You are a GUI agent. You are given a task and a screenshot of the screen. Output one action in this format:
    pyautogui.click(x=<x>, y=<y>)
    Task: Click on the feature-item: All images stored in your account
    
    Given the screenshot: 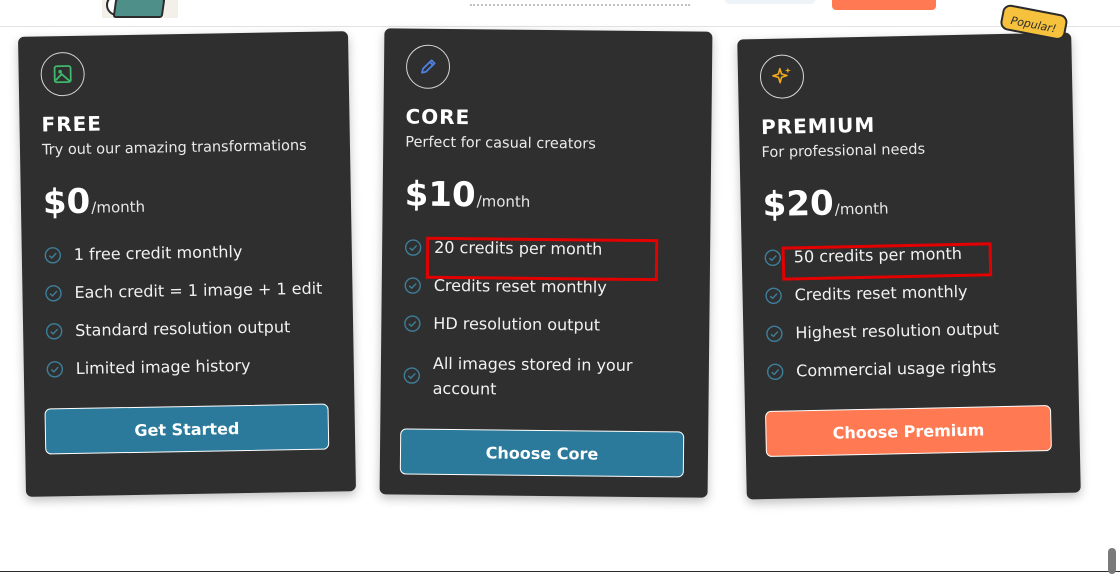 What is the action you would take?
    pyautogui.click(x=553, y=377)
    